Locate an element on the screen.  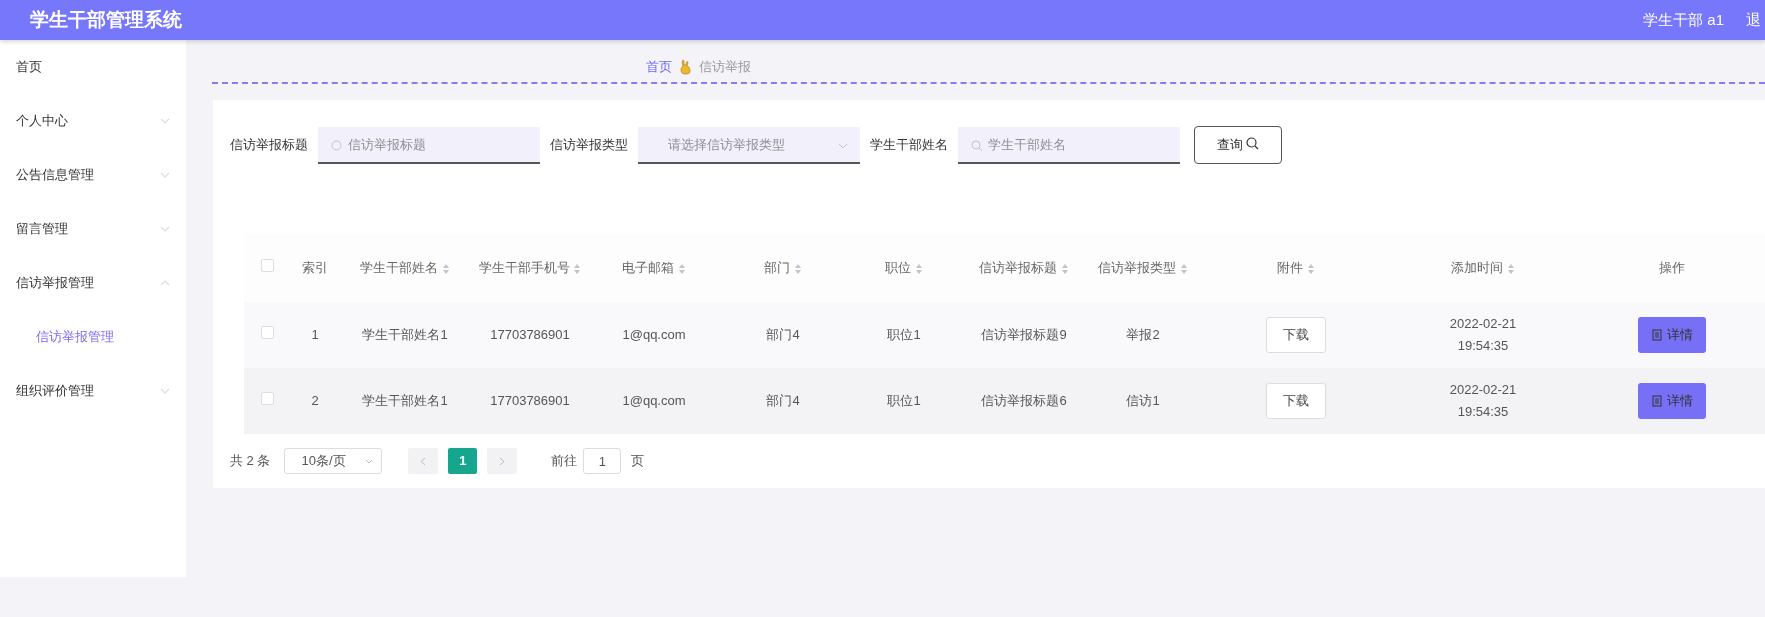
column-header: 添加时间 is located at coordinates (1477, 268).